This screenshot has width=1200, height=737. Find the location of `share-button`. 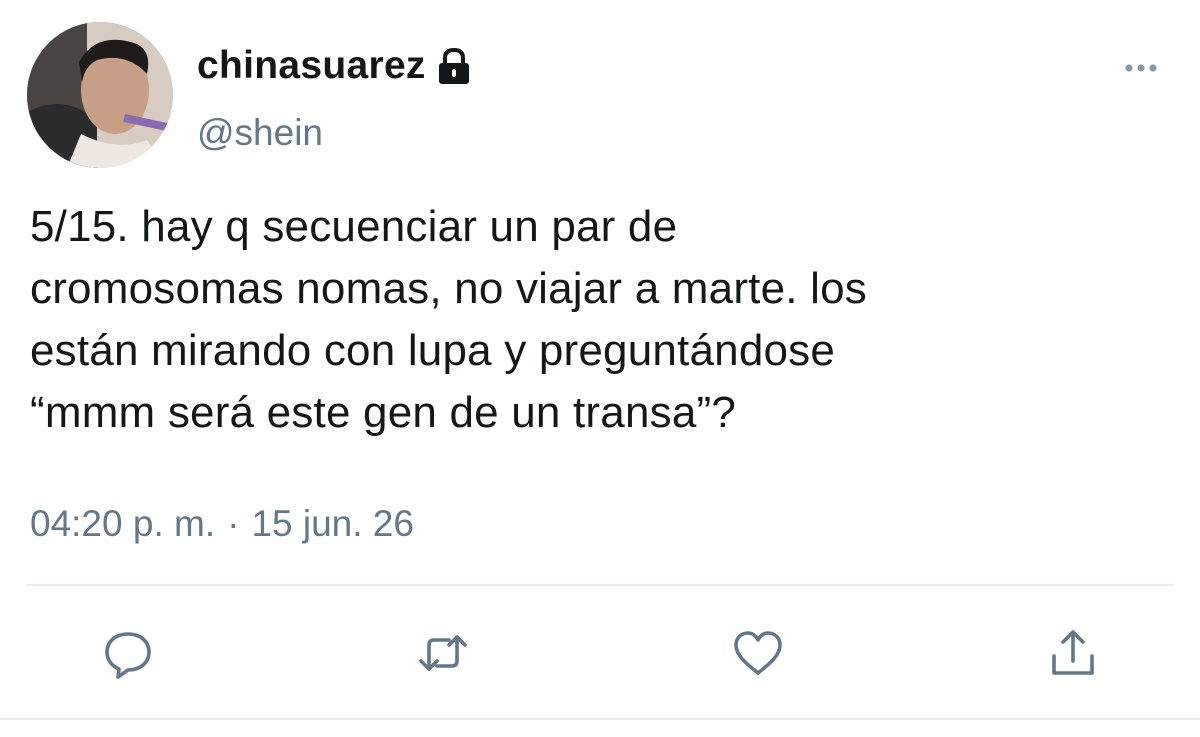

share-button is located at coordinates (1073, 653).